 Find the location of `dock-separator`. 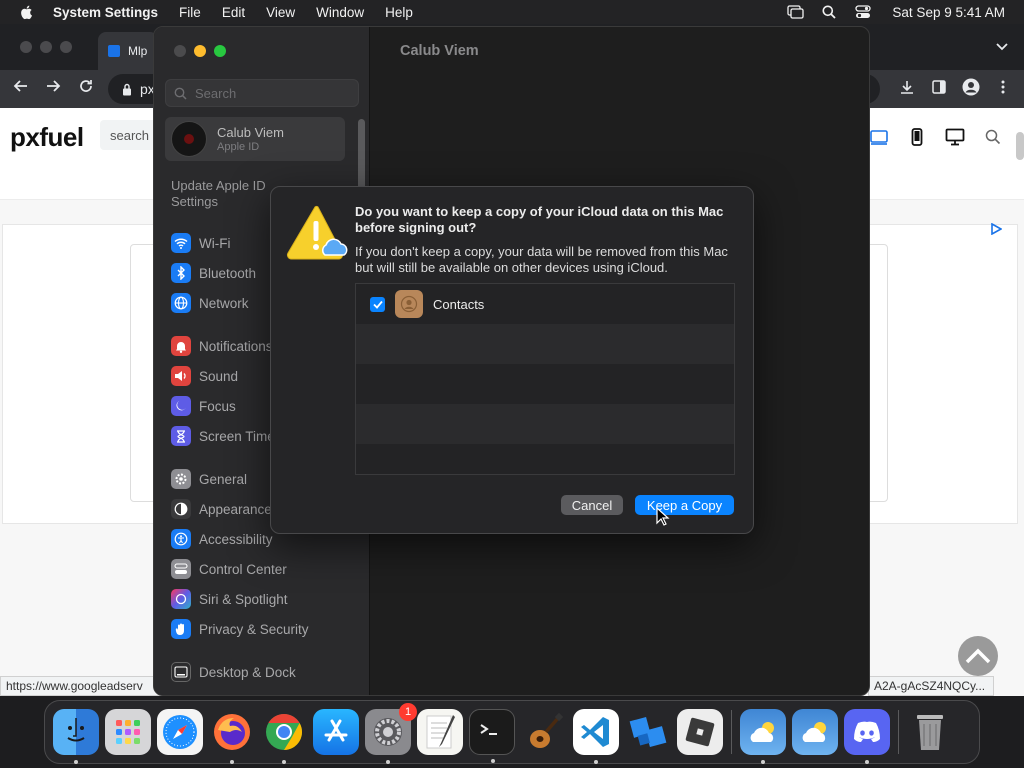

dock-separator is located at coordinates (731, 732).